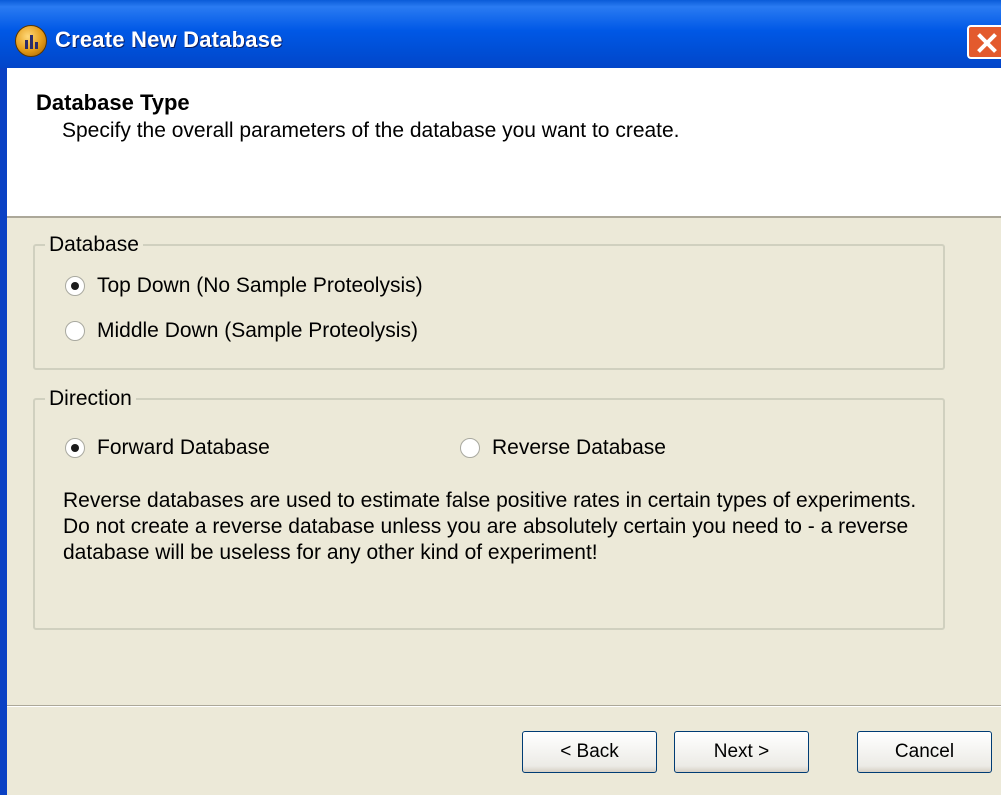  Describe the element at coordinates (984, 42) in the screenshot. I see `close-icon` at that location.